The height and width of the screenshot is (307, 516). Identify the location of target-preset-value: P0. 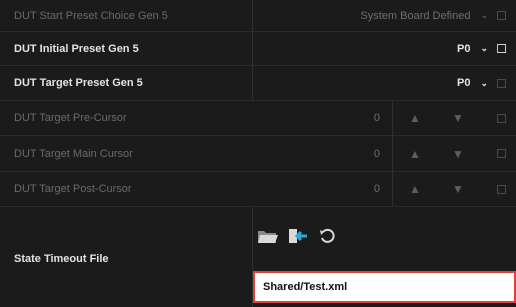
(463, 83).